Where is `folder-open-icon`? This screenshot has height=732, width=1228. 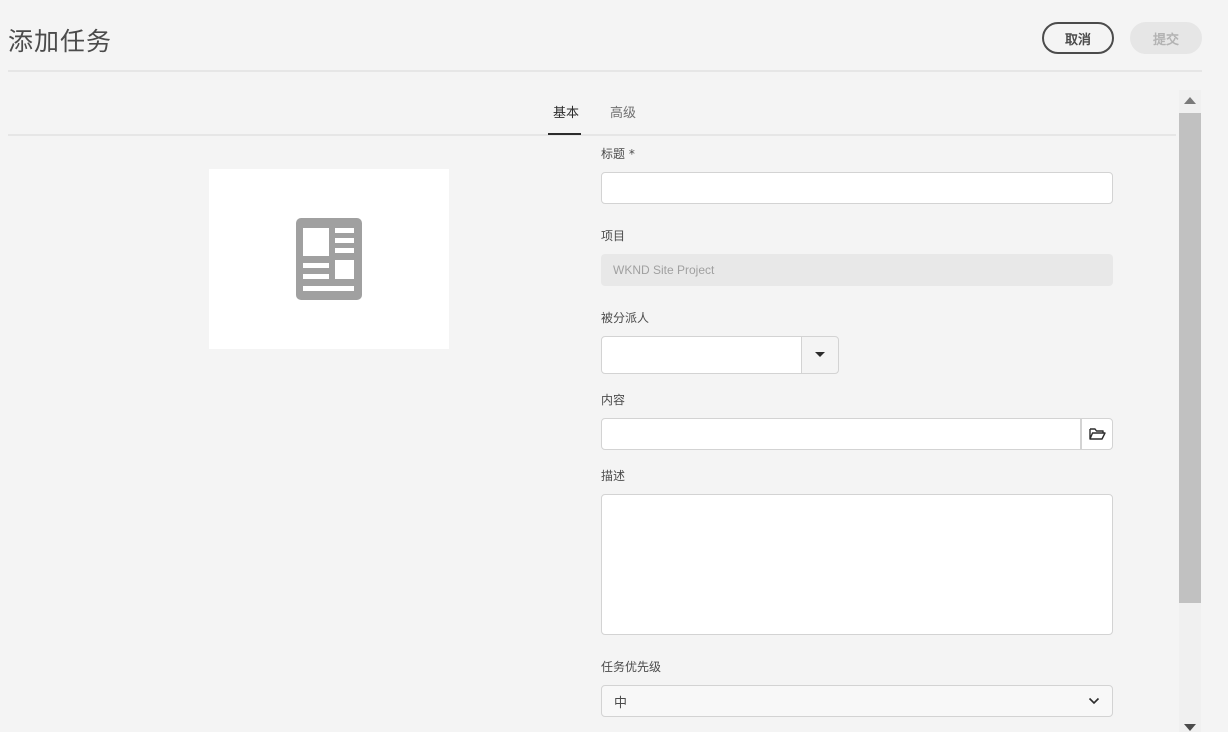 folder-open-icon is located at coordinates (1097, 434).